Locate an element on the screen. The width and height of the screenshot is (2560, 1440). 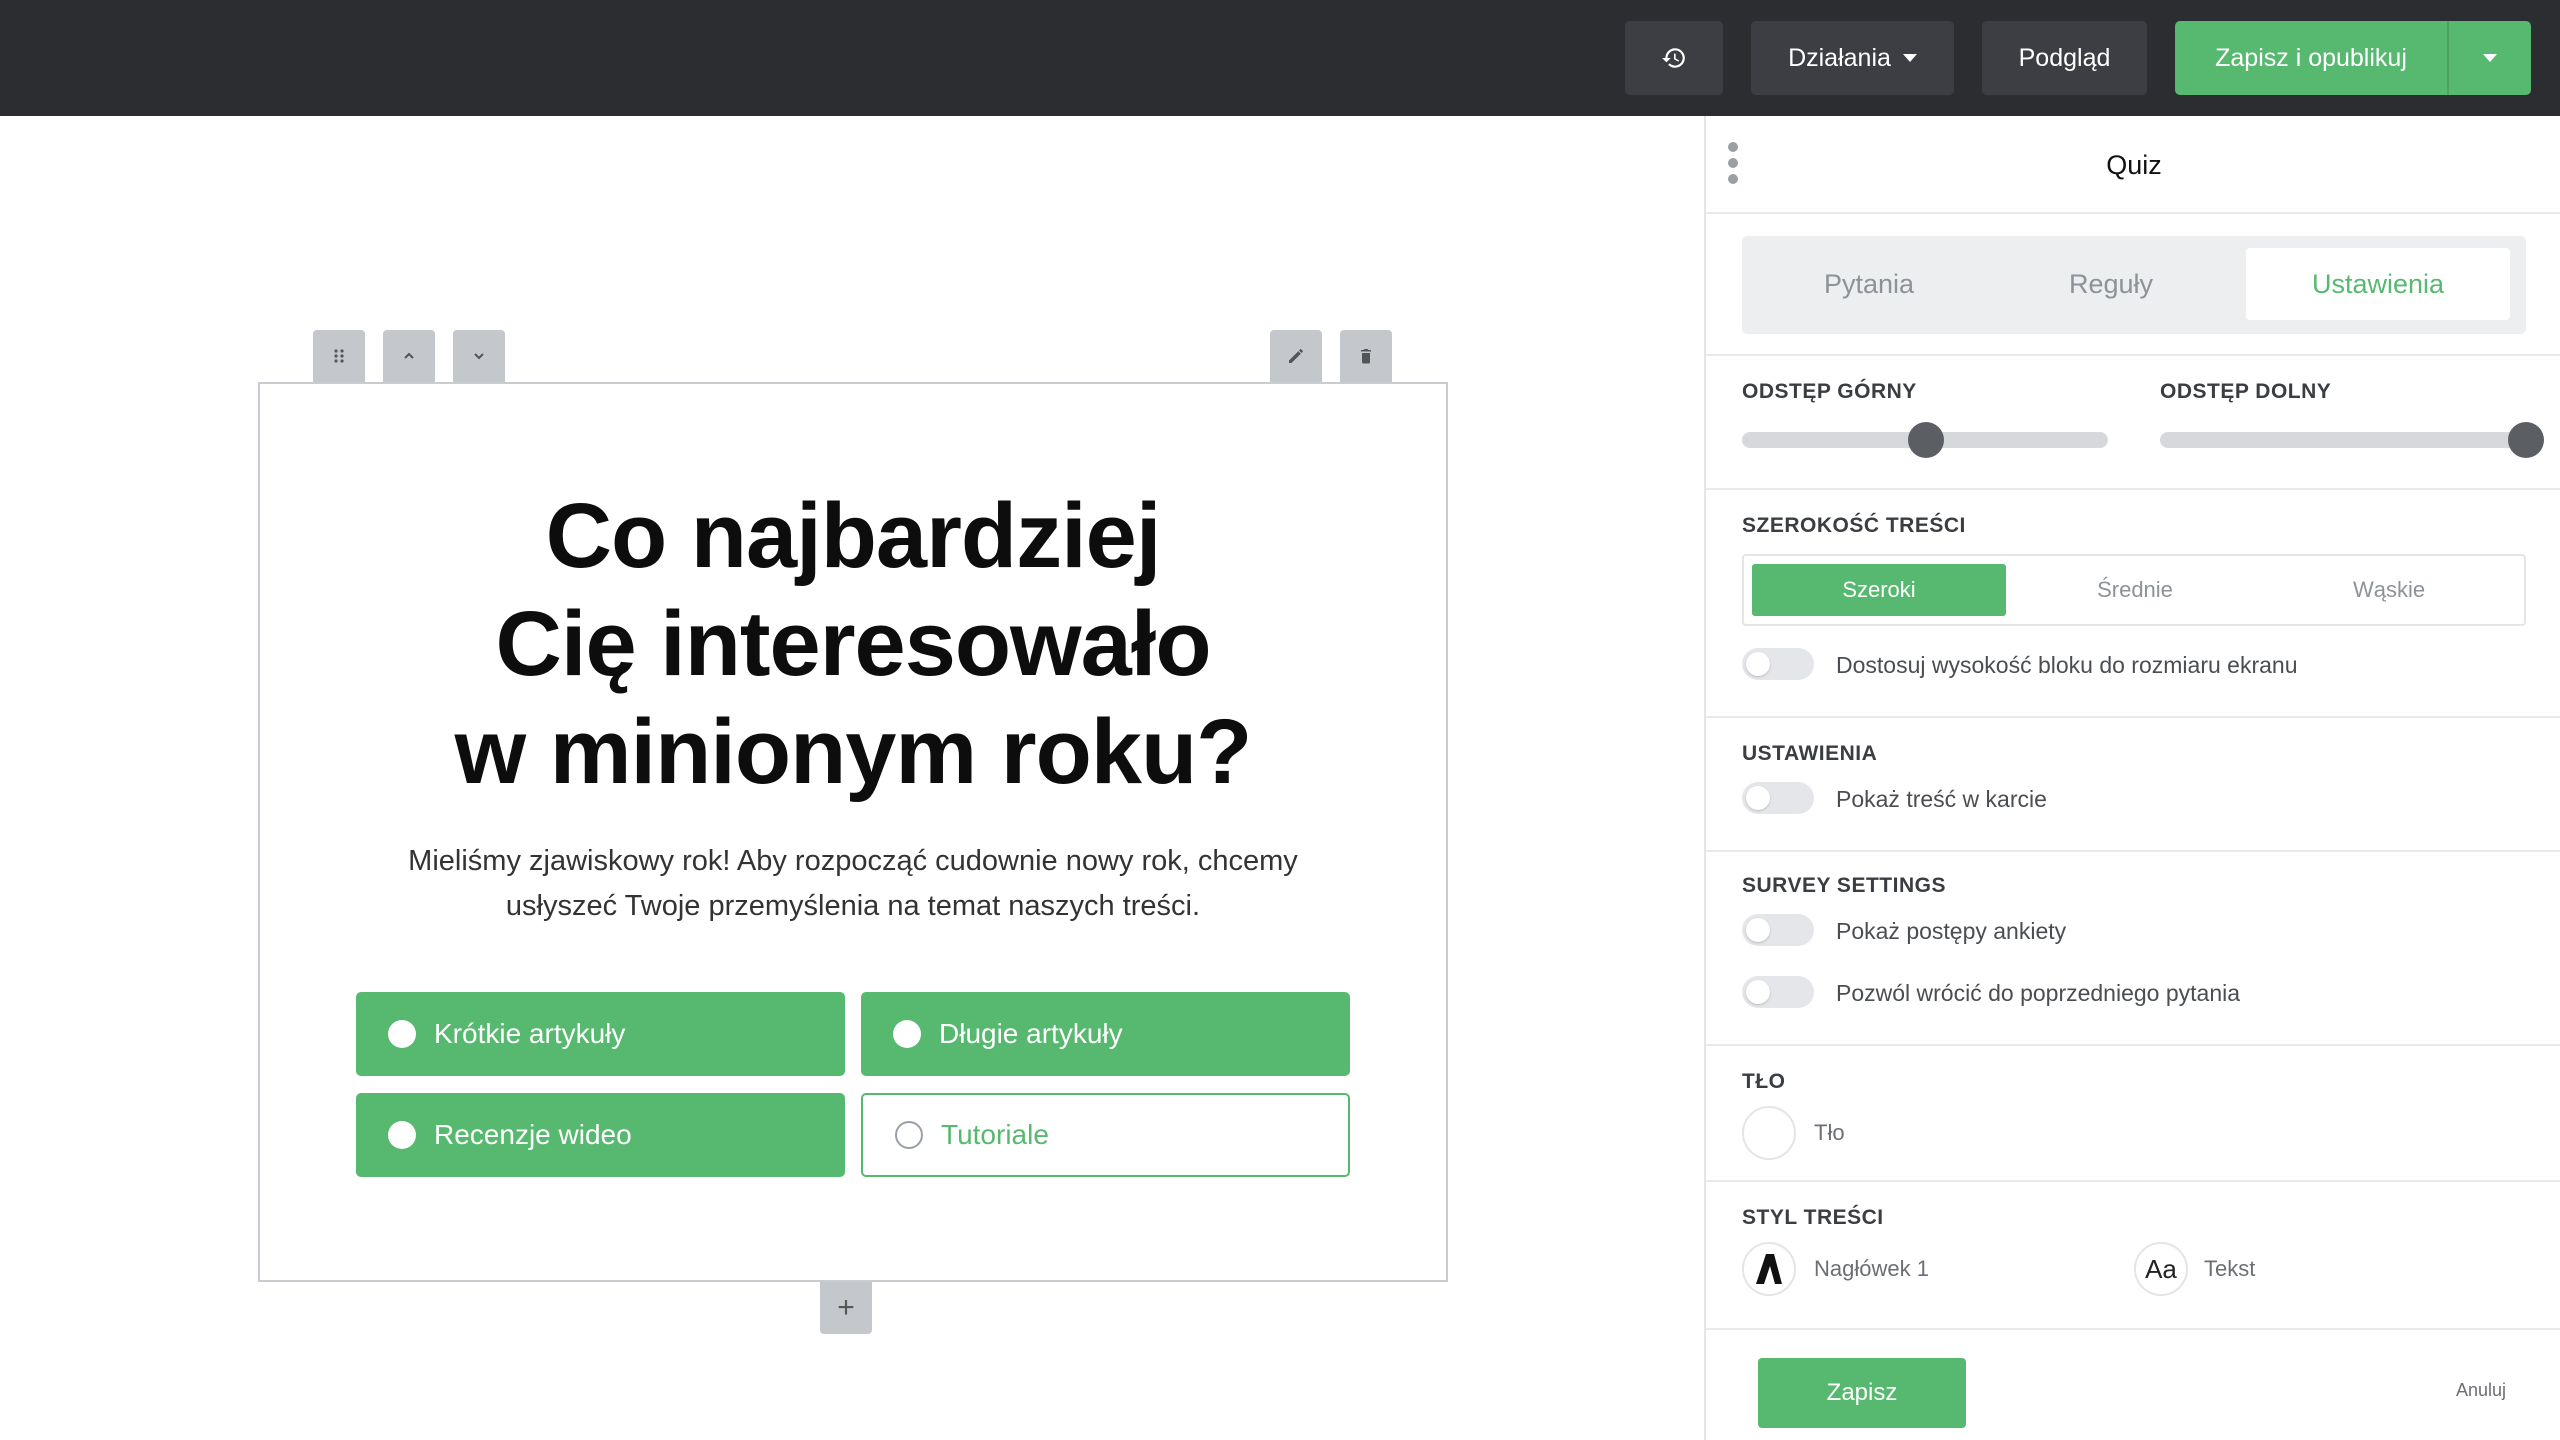
add-block-button: + is located at coordinates (846, 1308).